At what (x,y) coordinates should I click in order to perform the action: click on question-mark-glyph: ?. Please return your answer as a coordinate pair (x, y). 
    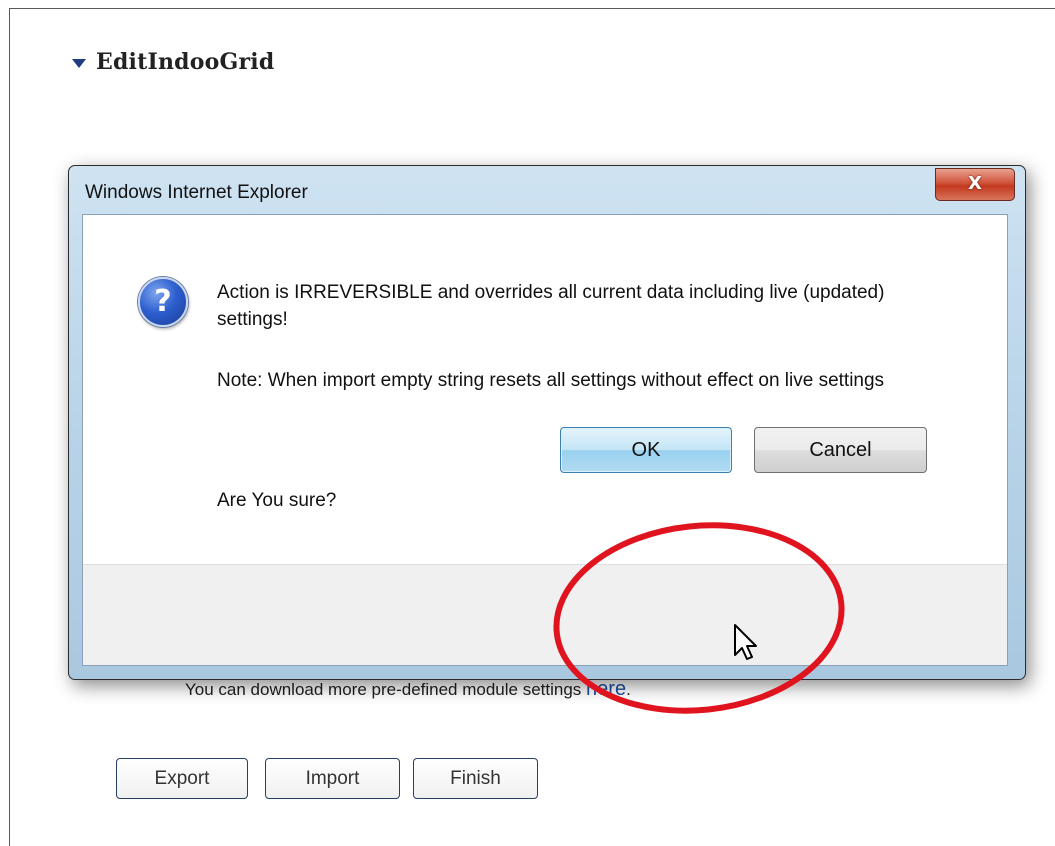
    Looking at the image, I should click on (163, 301).